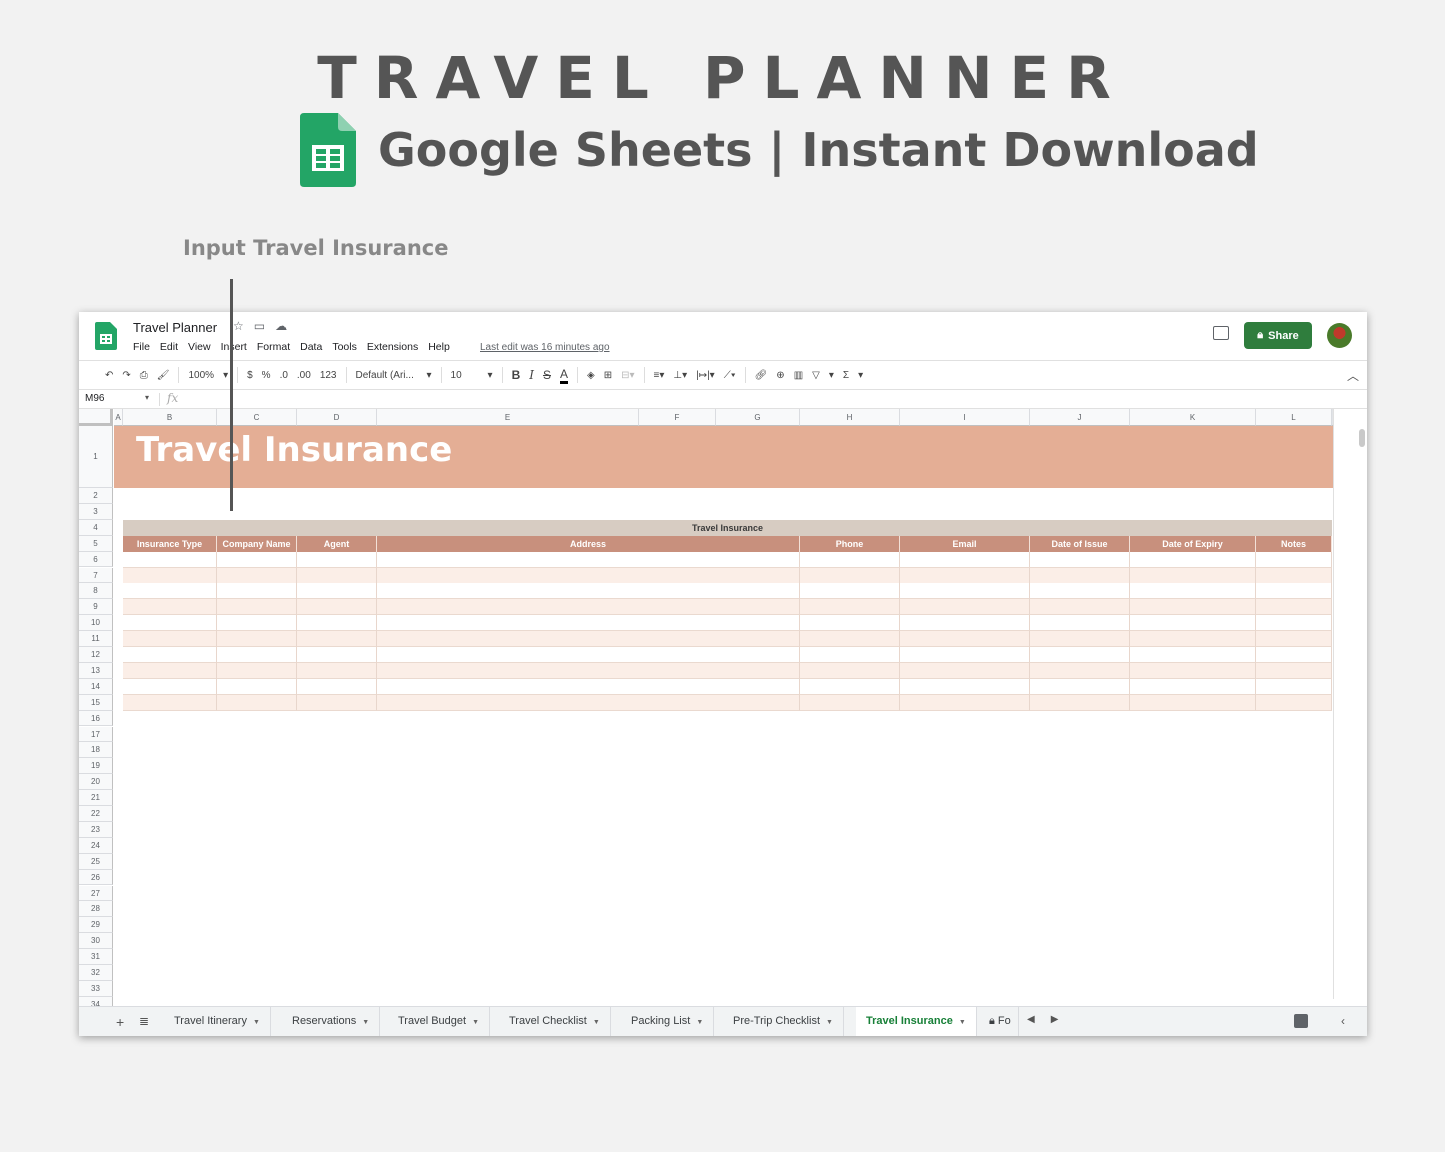 The width and height of the screenshot is (1445, 1152). I want to click on filter-icon: ▽, so click(816, 375).